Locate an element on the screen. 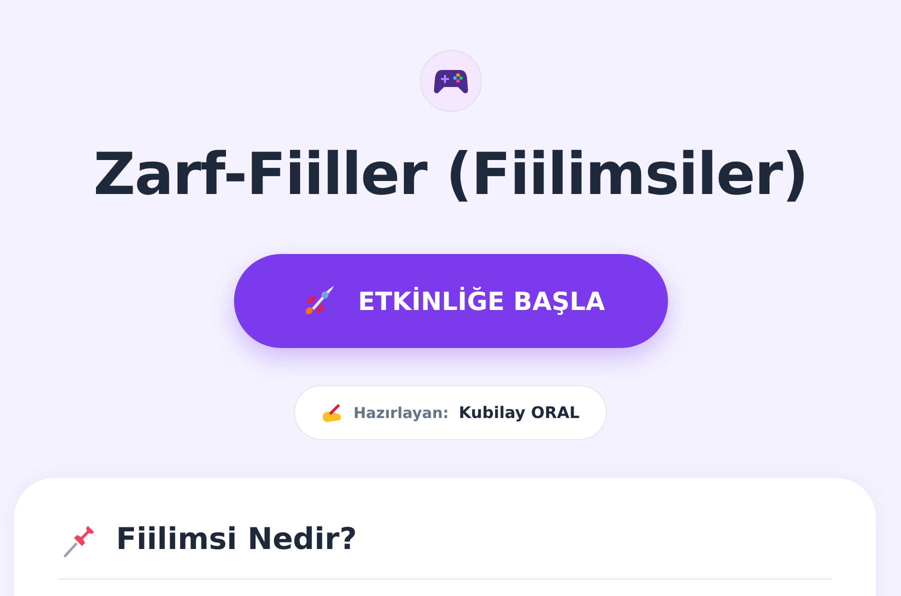  start-button: ETKİNLİĞE BAŞLA is located at coordinates (451, 301).